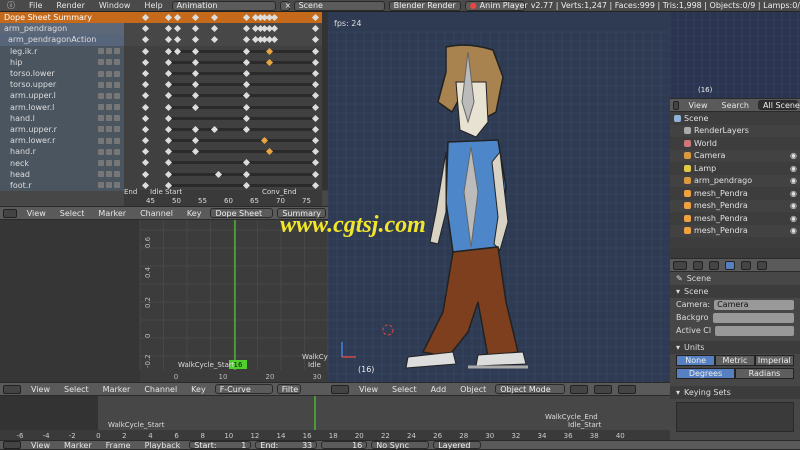  I want to click on dope-row-name: arm.lower.l, so click(62, 107).